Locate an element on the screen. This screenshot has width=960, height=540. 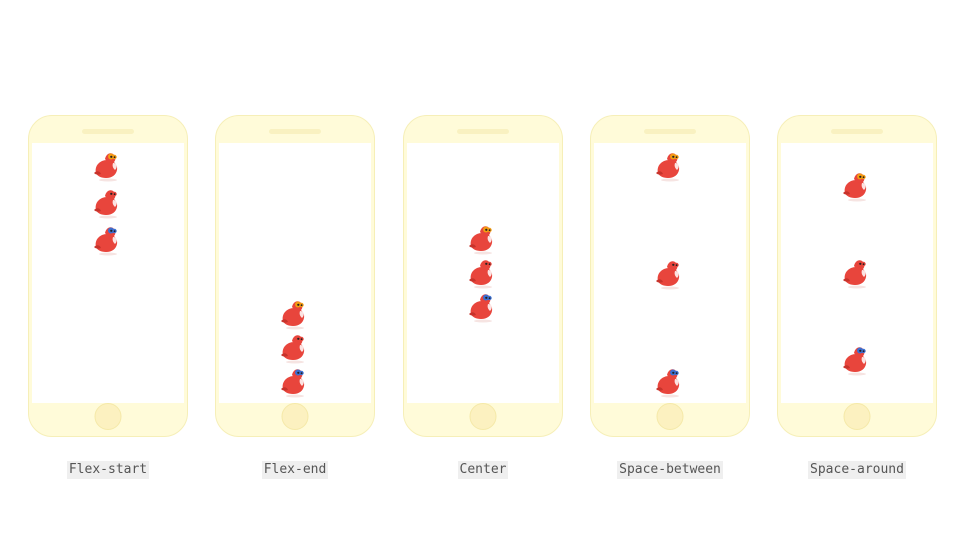
phone-flex-start is located at coordinates (108, 276).